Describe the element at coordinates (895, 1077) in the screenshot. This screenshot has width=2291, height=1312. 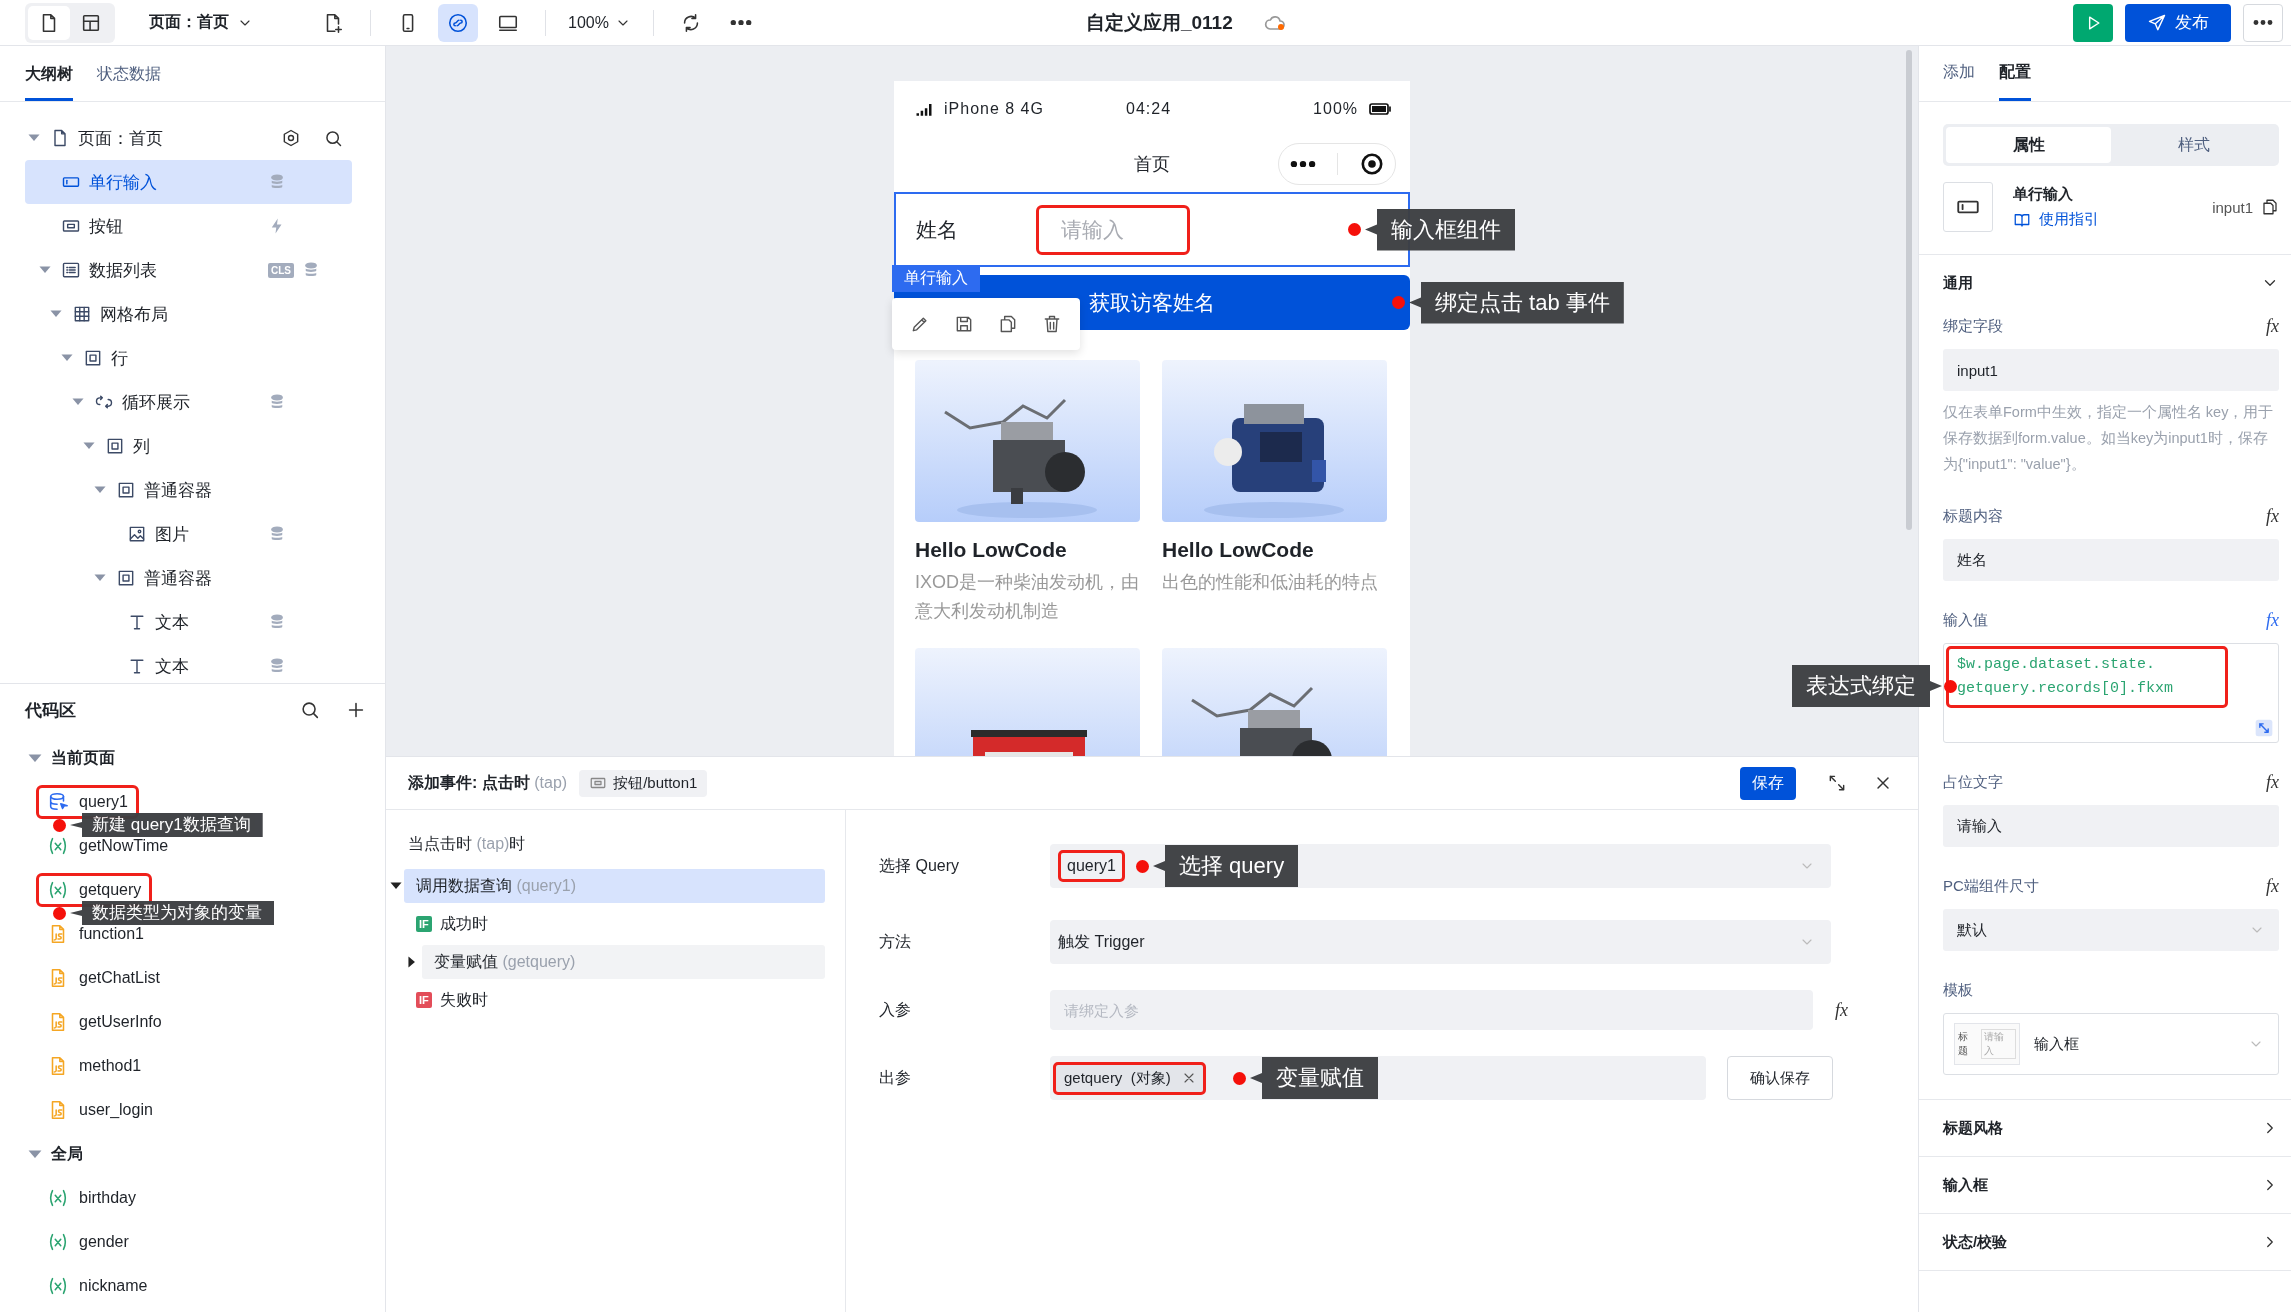
I see `field-label: 出参` at that location.